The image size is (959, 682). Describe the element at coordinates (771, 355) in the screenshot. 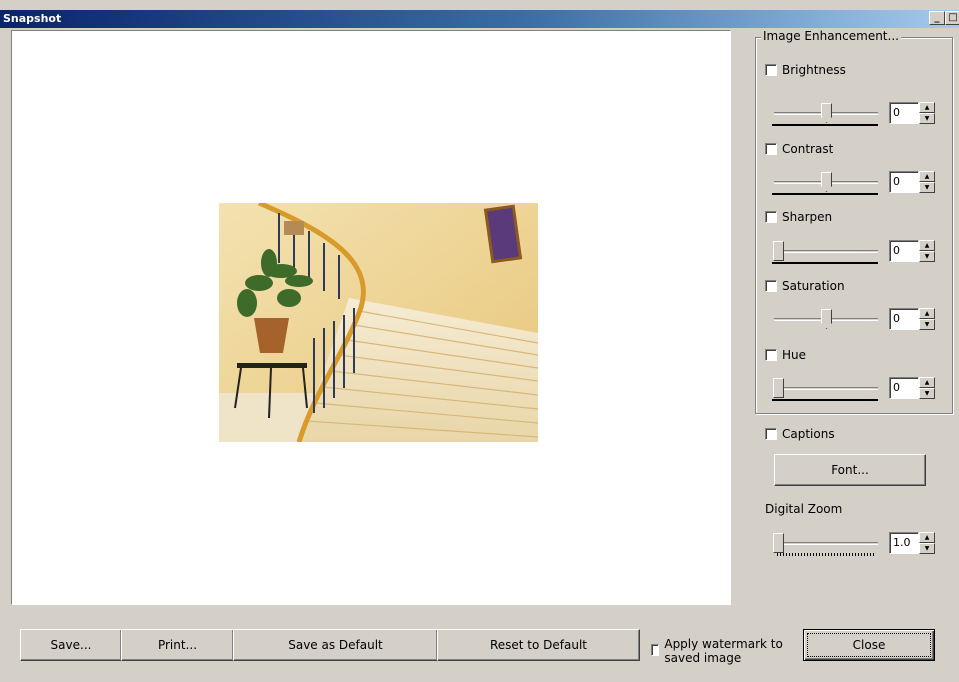

I see `hue-checkbox-box` at that location.